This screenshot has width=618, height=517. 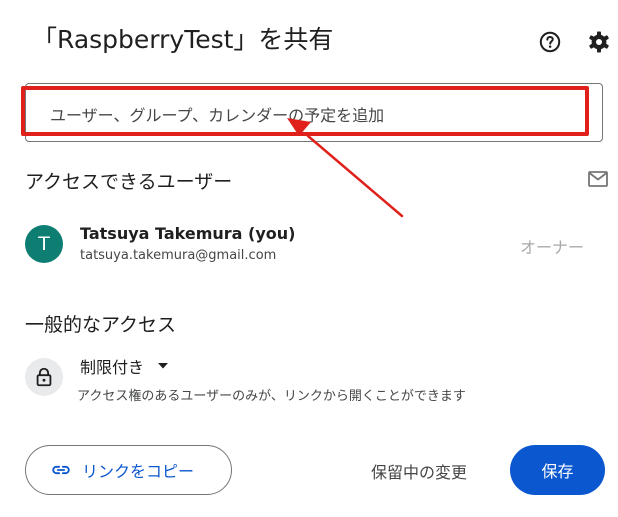 What do you see at coordinates (178, 255) in the screenshot?
I see `user-email: tatsuya.takemura@gmail.com` at bounding box center [178, 255].